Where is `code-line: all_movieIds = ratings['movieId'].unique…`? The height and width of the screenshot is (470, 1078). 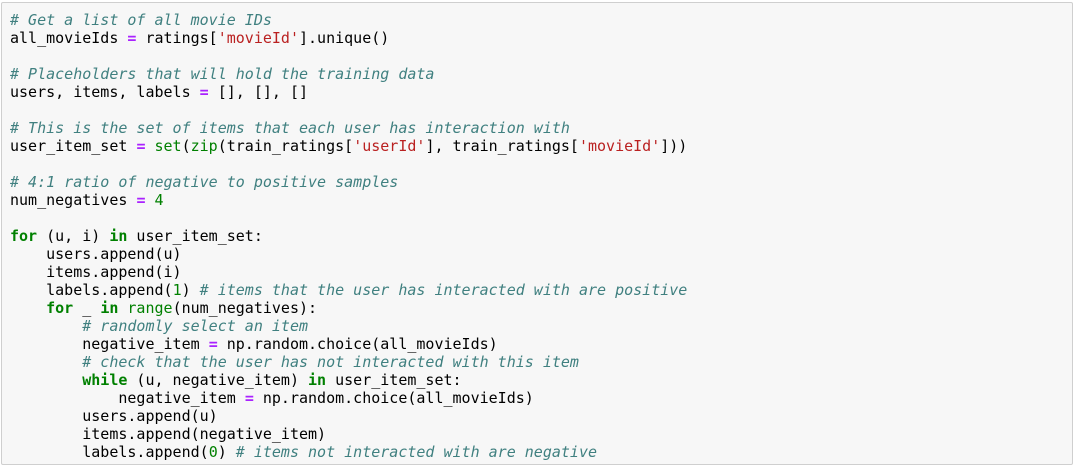
code-line: all_movieIds = ratings['movieId'].unique… is located at coordinates (348, 38).